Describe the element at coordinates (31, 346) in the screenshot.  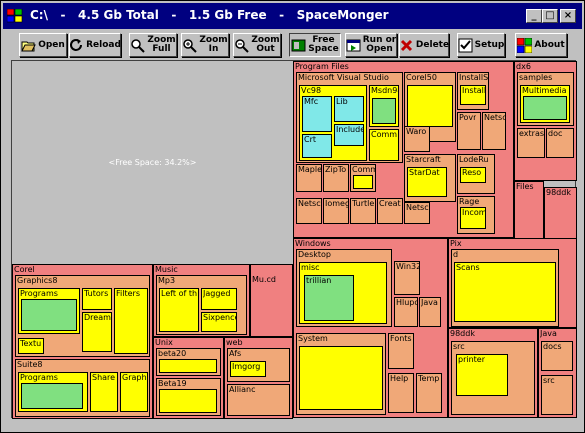
I see `folder-textu: Textu` at that location.